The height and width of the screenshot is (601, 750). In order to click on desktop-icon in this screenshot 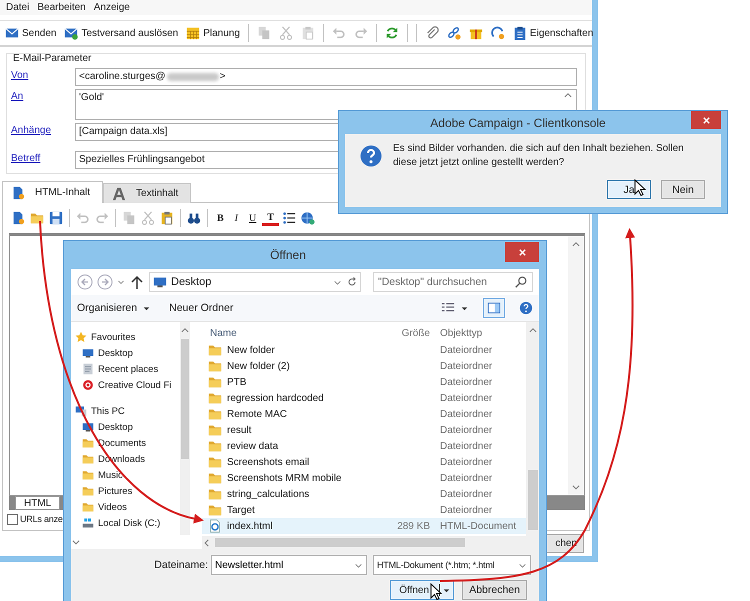, I will do `click(88, 353)`.